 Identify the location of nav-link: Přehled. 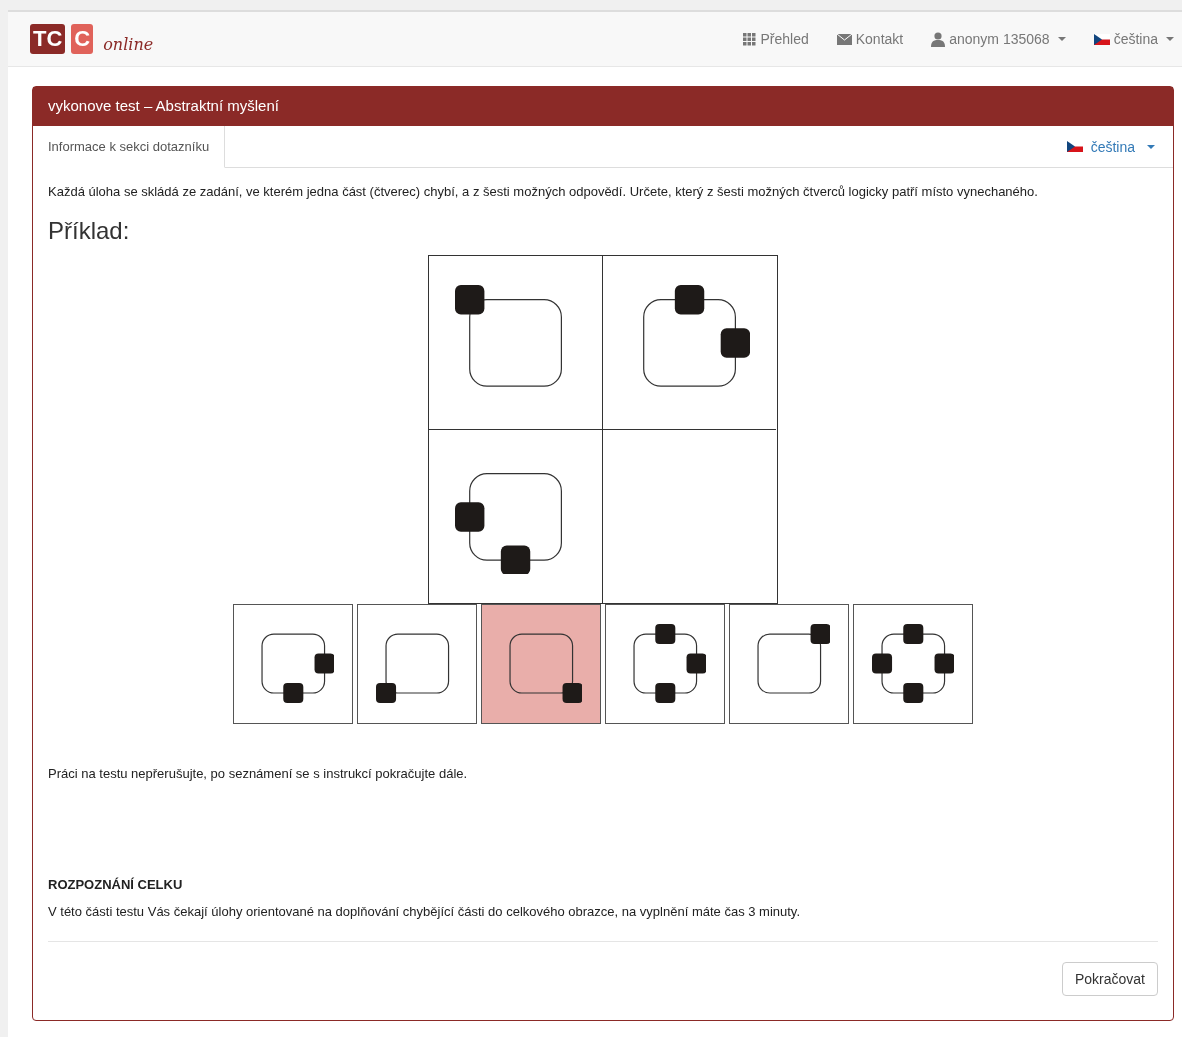
(776, 39).